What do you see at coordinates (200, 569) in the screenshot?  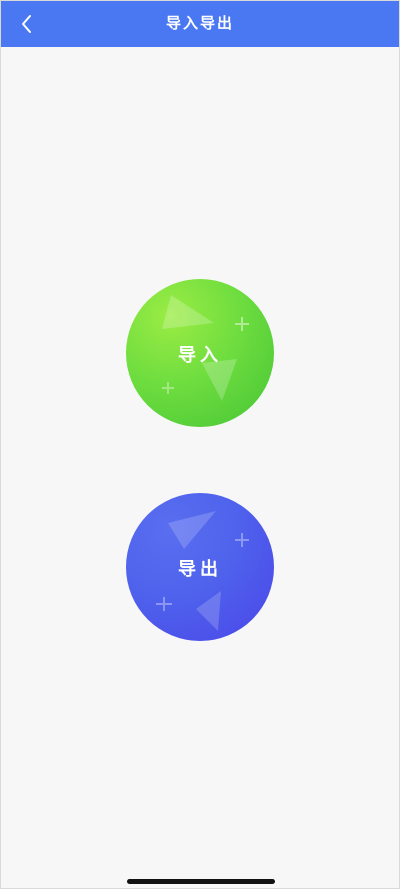 I see `export-label: 导出` at bounding box center [200, 569].